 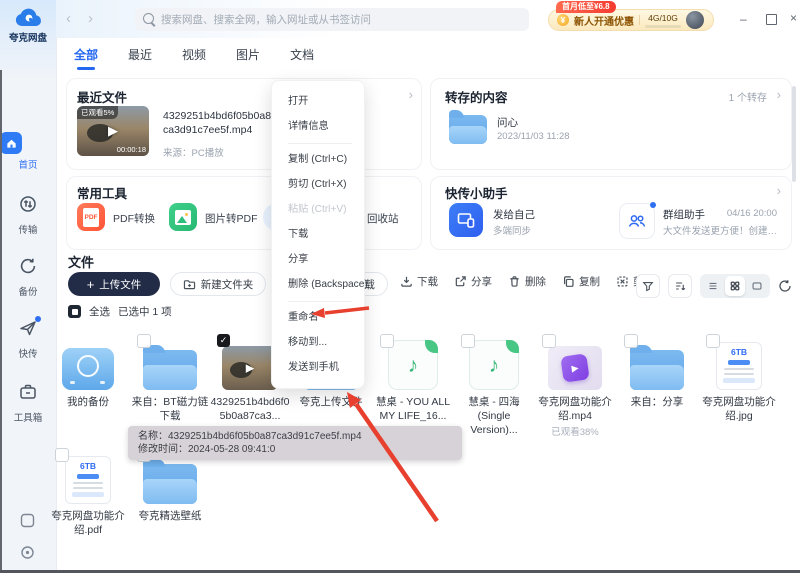 What do you see at coordinates (318, 317) in the screenshot?
I see `menu-item-rename: 重命名` at bounding box center [318, 317].